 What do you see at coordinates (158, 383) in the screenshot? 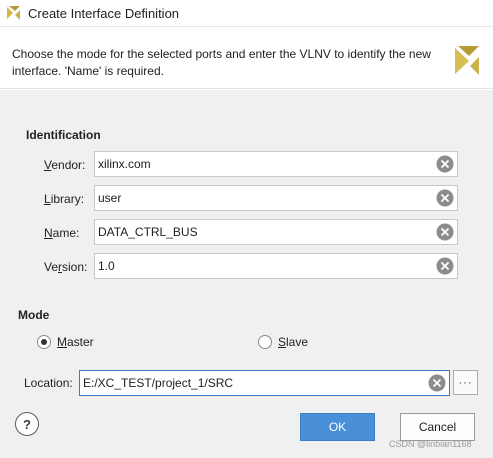
I see `location-value: E:/XC_TEST/project_1/SRC` at bounding box center [158, 383].